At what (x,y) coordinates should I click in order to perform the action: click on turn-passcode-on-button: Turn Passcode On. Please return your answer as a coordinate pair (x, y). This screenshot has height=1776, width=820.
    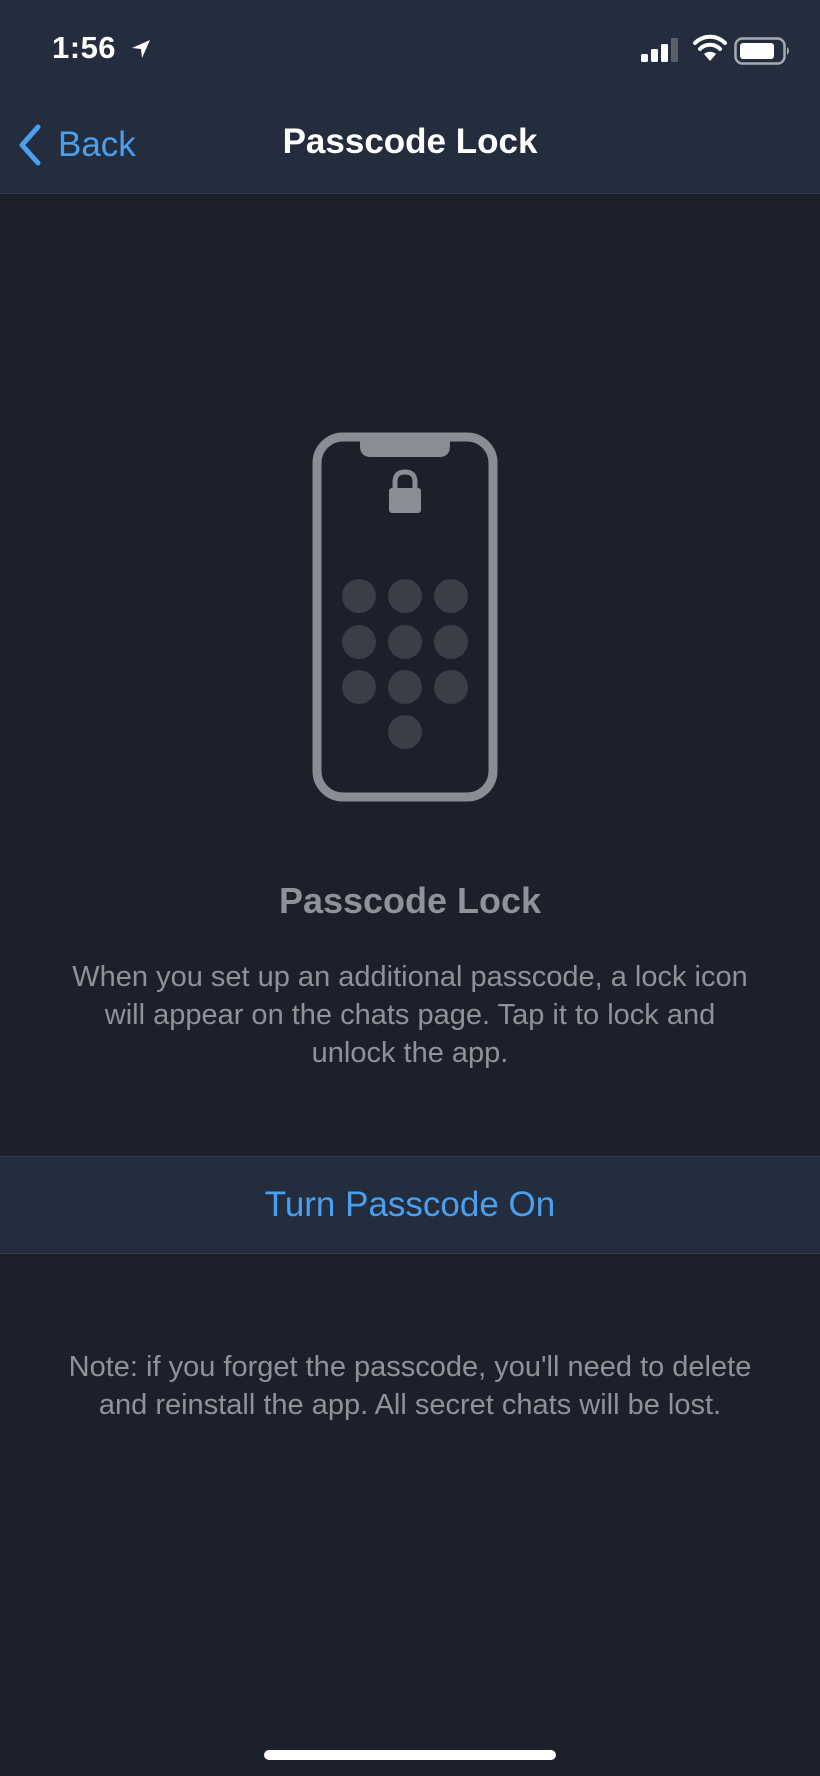
    Looking at the image, I should click on (410, 1205).